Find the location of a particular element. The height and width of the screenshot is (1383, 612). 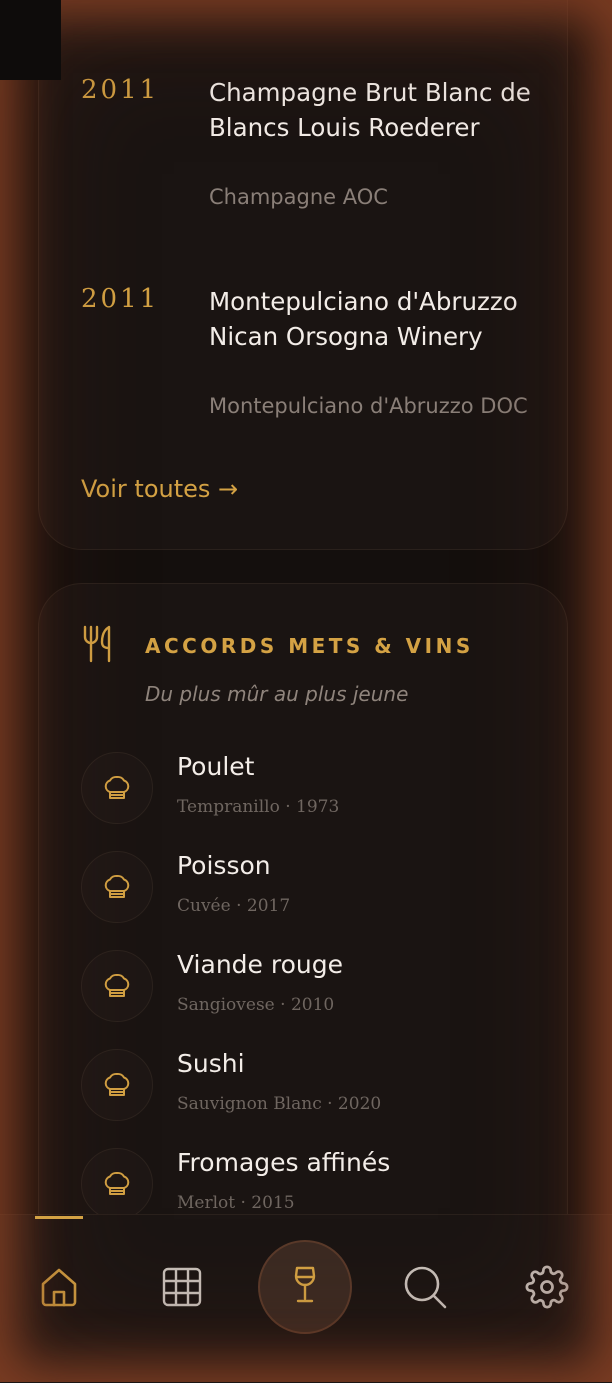

search-icon is located at coordinates (425, 1289).